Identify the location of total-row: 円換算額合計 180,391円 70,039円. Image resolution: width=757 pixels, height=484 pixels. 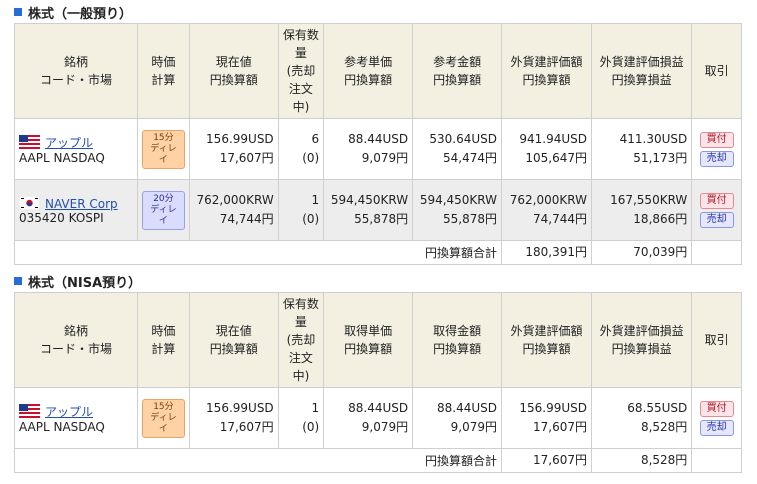
(377, 252).